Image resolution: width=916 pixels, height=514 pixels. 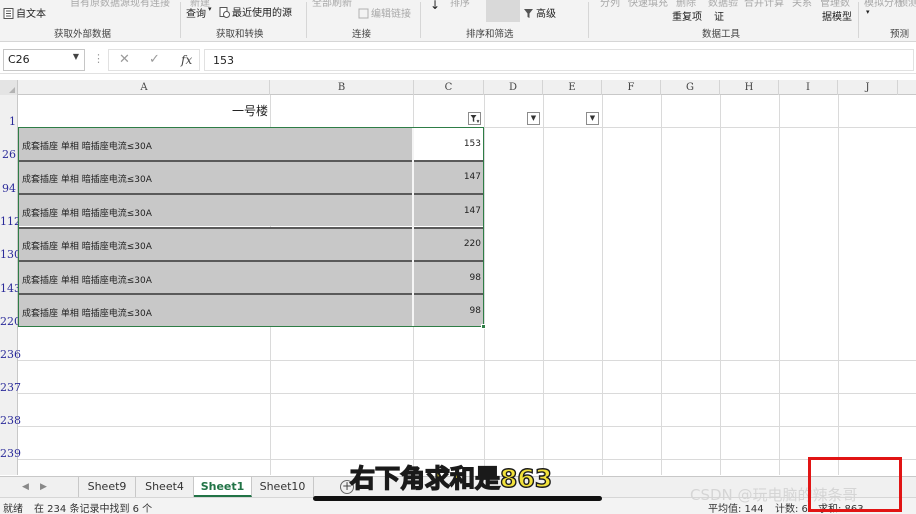 What do you see at coordinates (9, 154) in the screenshot?
I see `row-header: 26` at bounding box center [9, 154].